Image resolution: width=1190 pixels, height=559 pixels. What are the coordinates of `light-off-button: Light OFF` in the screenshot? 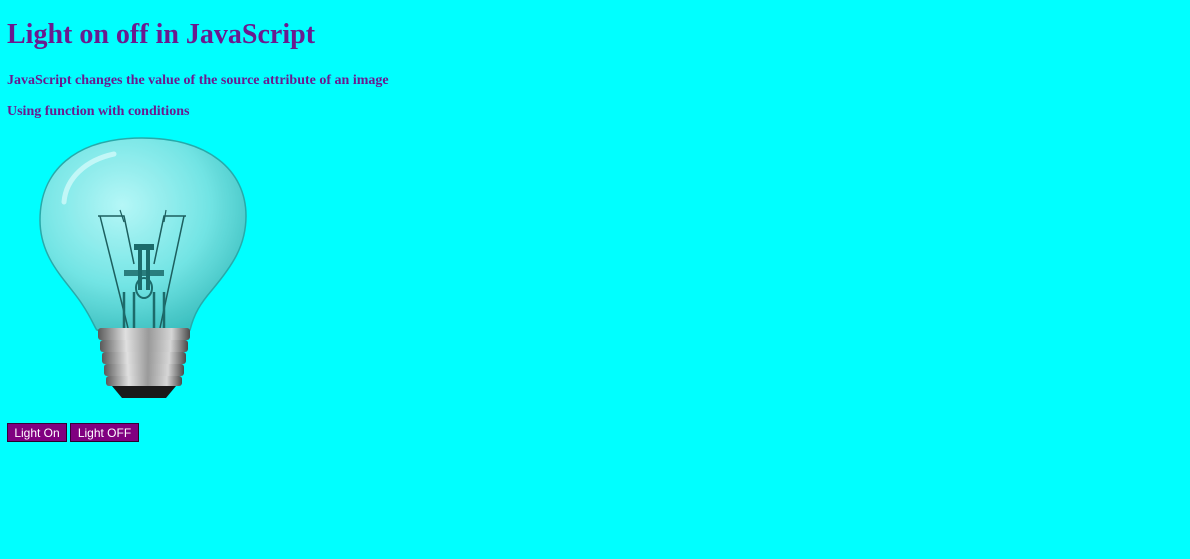 It's located at (104, 432).